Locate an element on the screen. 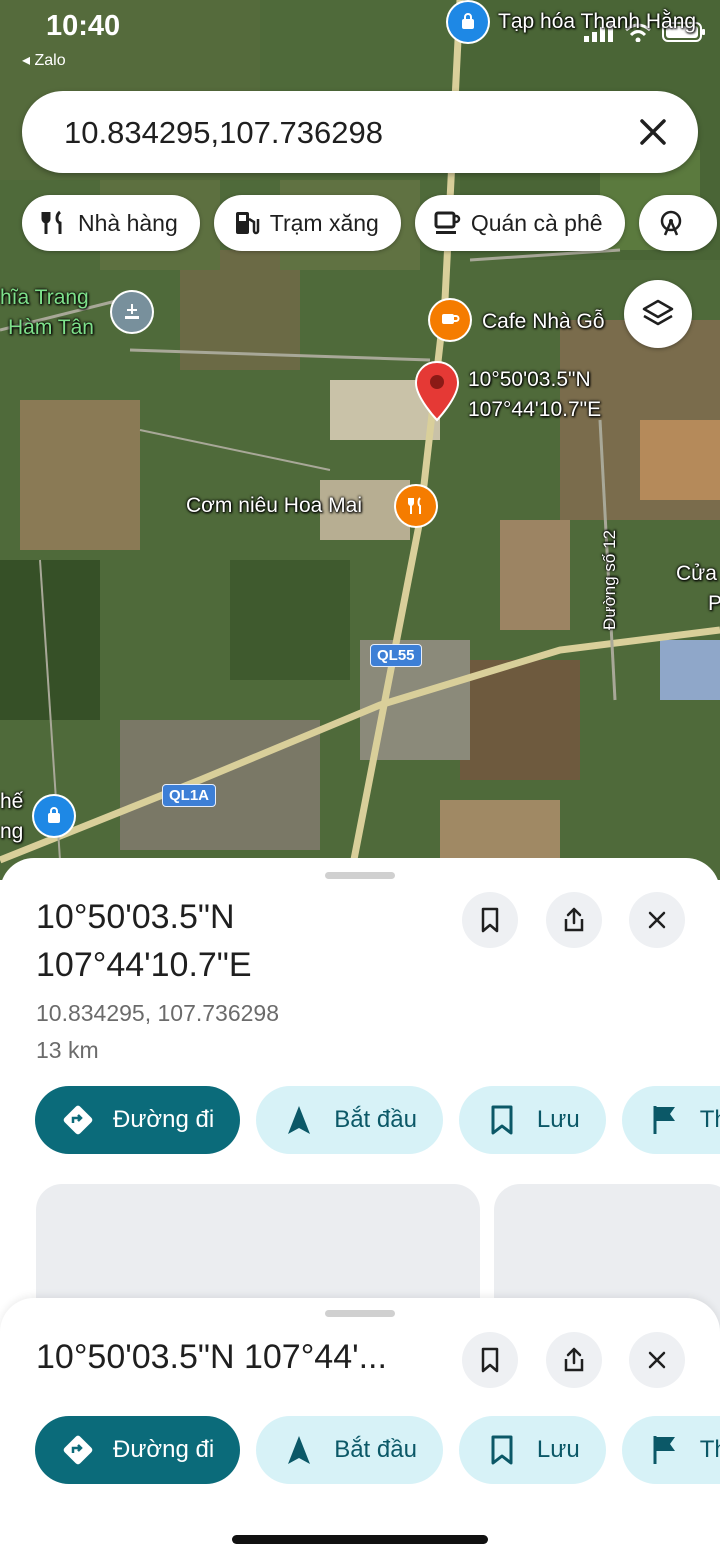  layers-icon is located at coordinates (658, 312).